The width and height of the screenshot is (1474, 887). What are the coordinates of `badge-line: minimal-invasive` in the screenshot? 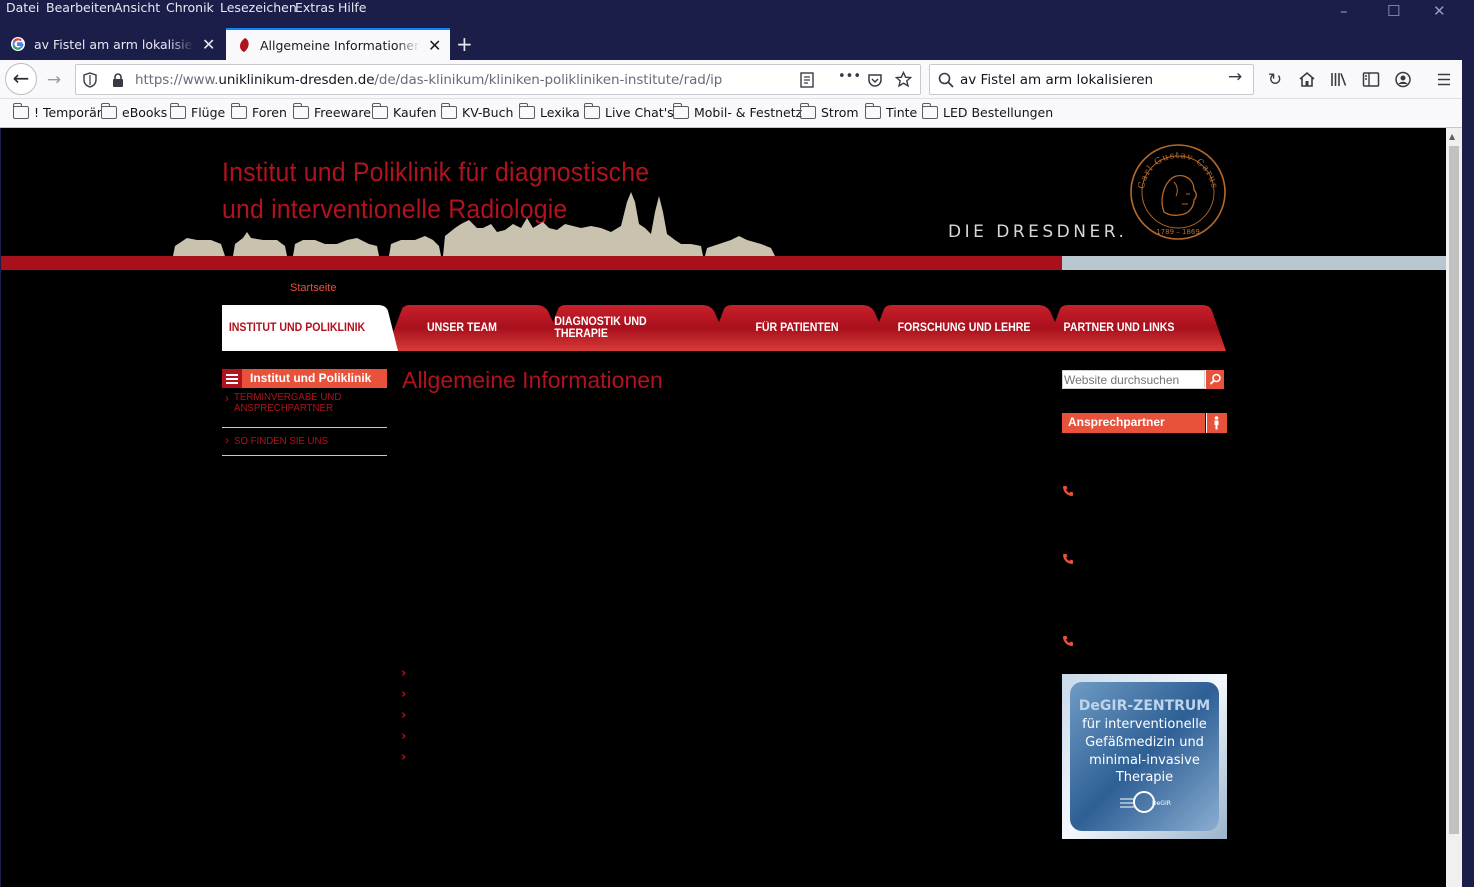 It's located at (1144, 760).